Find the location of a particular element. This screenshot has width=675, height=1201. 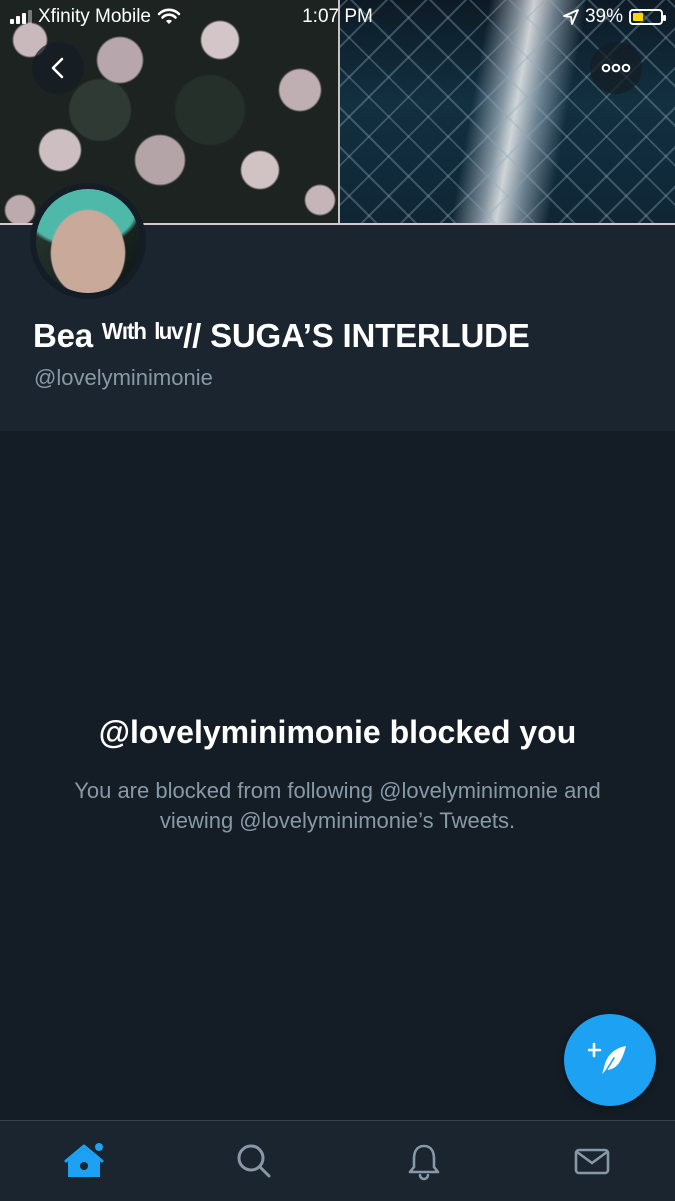

tab-home is located at coordinates (86, 1161).